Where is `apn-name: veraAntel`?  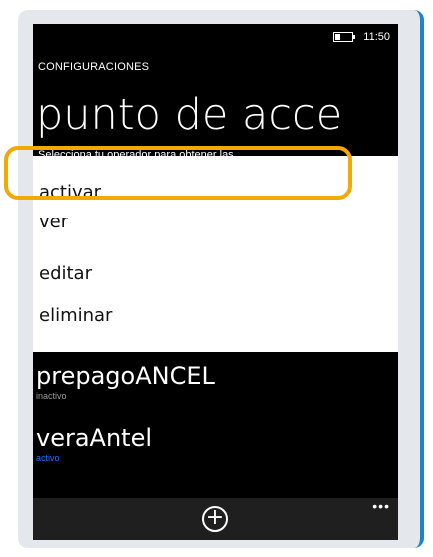 apn-name: veraAntel is located at coordinates (94, 438).